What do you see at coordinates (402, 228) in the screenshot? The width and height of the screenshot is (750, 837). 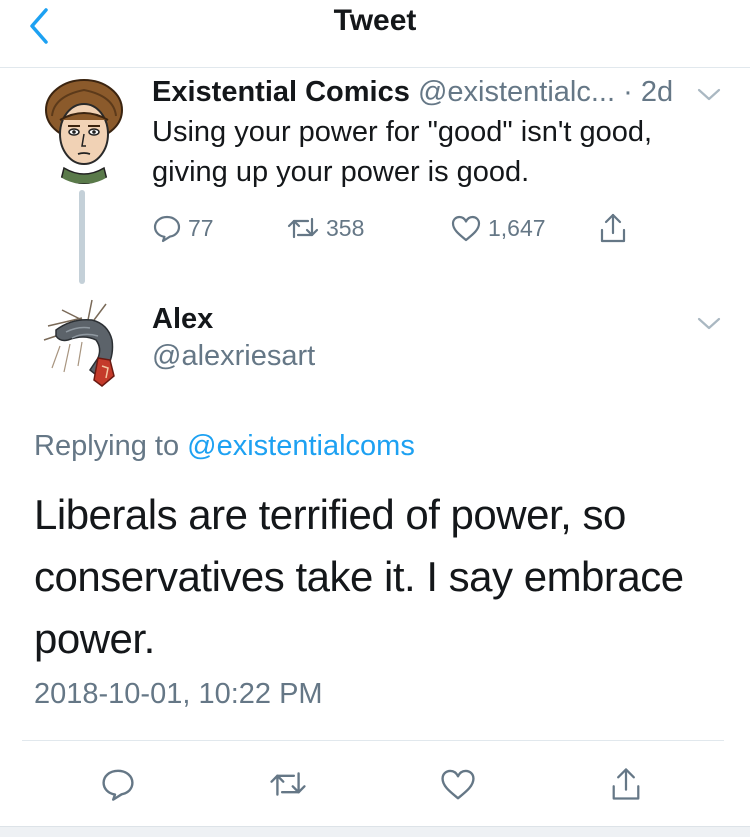 I see `parent-tweet-actions: 77 358 1,647` at bounding box center [402, 228].